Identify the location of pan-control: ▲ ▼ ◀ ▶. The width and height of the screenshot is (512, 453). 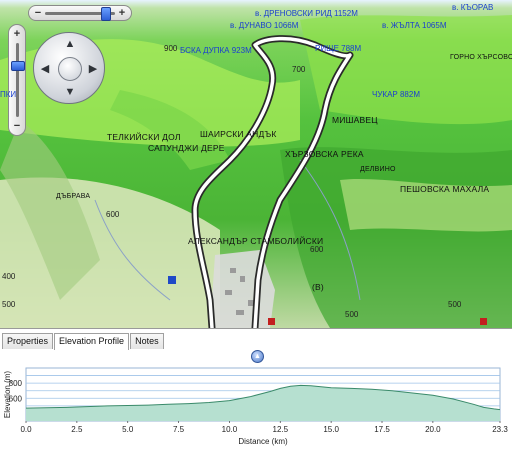
(69, 68).